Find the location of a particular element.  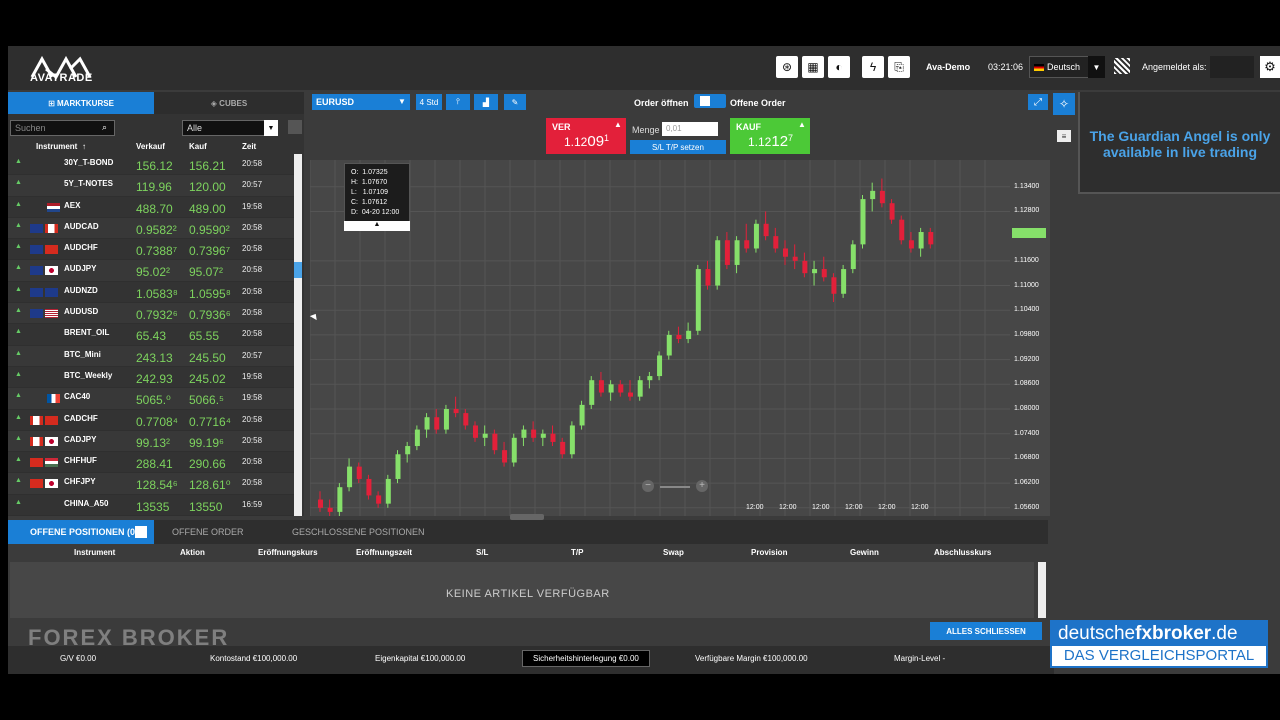

col-aktion: Aktion is located at coordinates (192, 552).